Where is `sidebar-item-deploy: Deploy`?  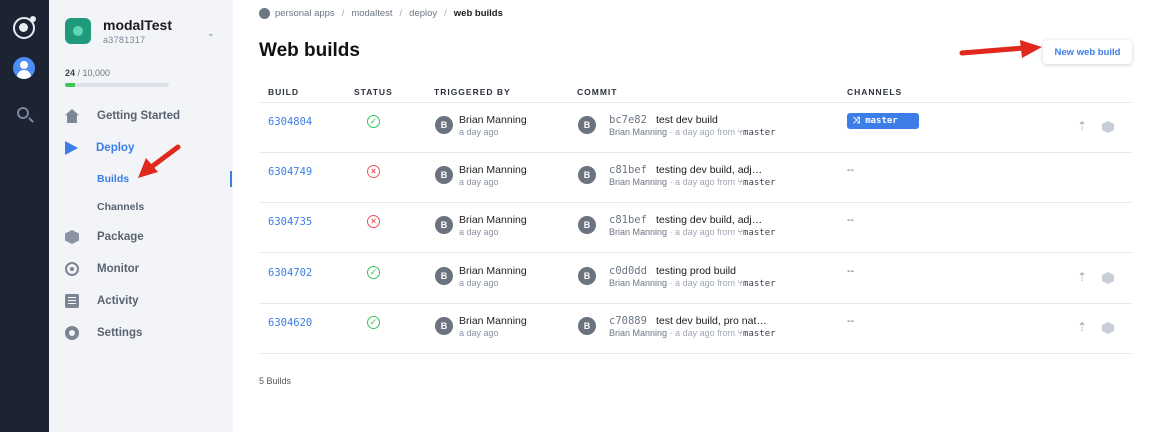
sidebar-item-deploy: Deploy is located at coordinates (99, 148).